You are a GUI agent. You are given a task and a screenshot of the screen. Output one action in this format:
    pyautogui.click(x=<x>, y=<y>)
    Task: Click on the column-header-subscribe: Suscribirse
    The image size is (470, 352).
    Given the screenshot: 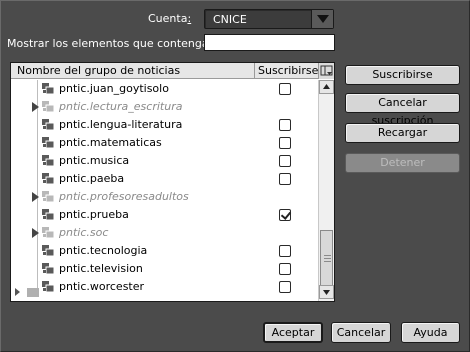 What is the action you would take?
    pyautogui.click(x=288, y=70)
    